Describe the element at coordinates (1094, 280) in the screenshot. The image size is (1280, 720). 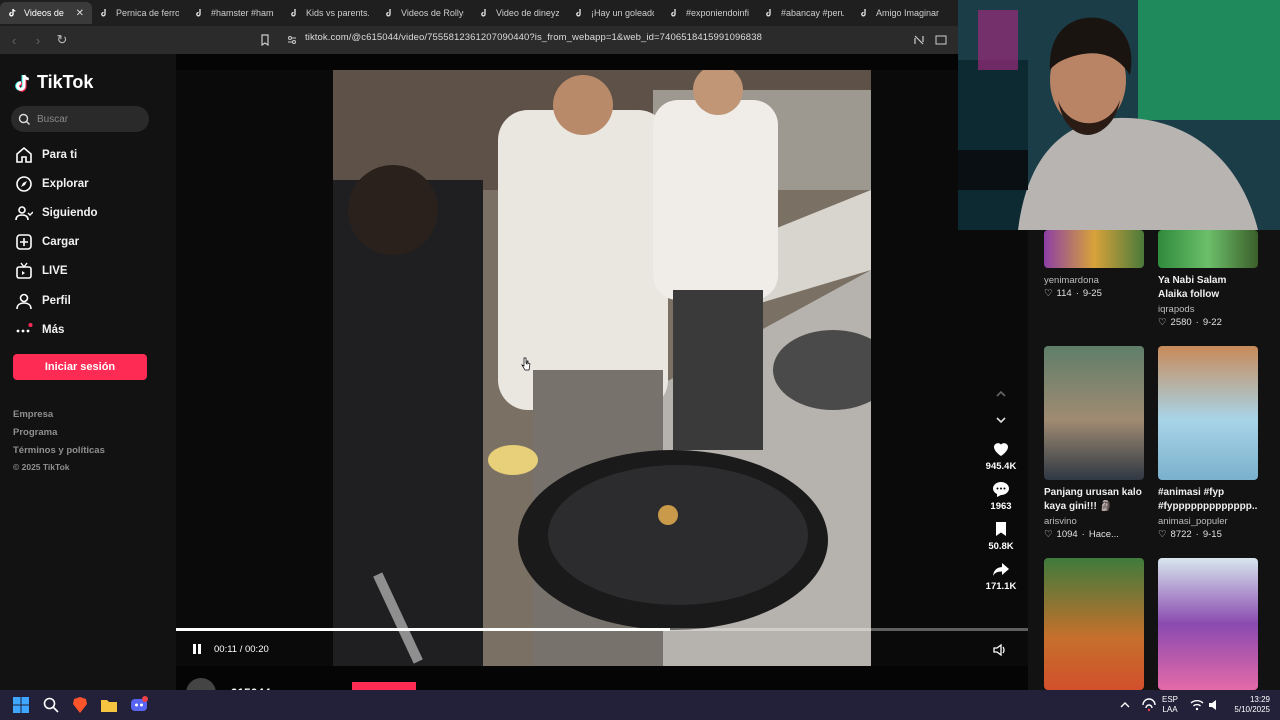
I see `card-user: yenimardona` at that location.